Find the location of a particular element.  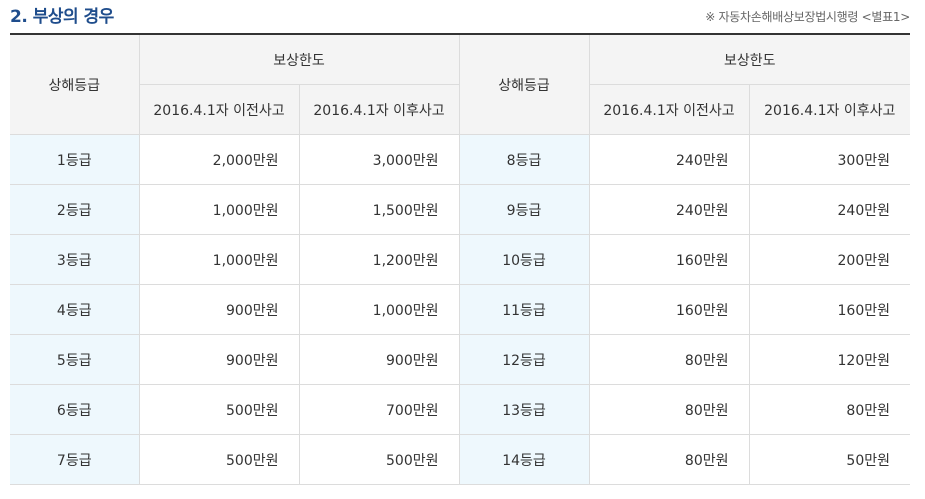

after-amount-cell: 1,000만원 is located at coordinates (379, 309).